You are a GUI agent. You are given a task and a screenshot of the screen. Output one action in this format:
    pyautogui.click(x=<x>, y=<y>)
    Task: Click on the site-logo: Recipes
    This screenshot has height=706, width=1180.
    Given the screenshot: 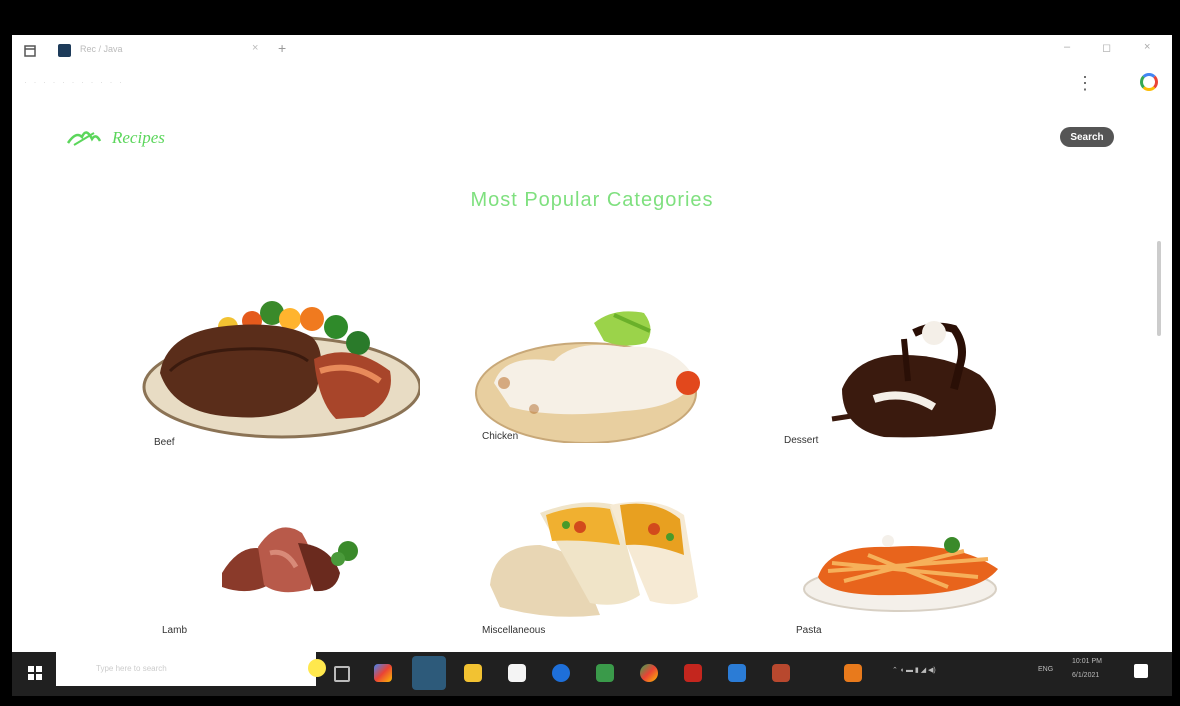 What is the action you would take?
    pyautogui.click(x=129, y=137)
    